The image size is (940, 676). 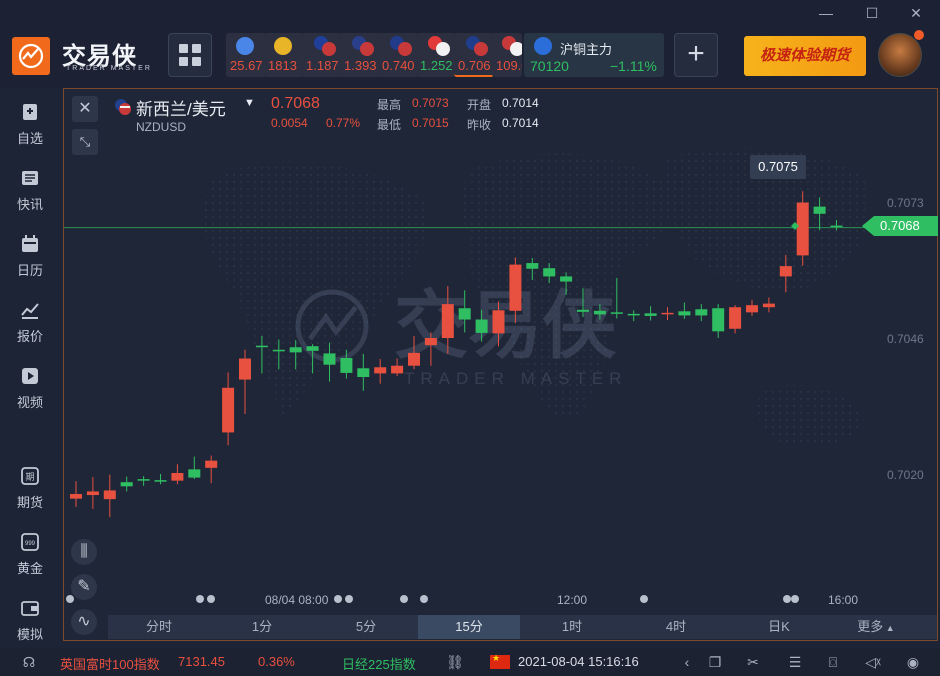 I want to click on quote-card: 1.187, so click(x=322, y=55).